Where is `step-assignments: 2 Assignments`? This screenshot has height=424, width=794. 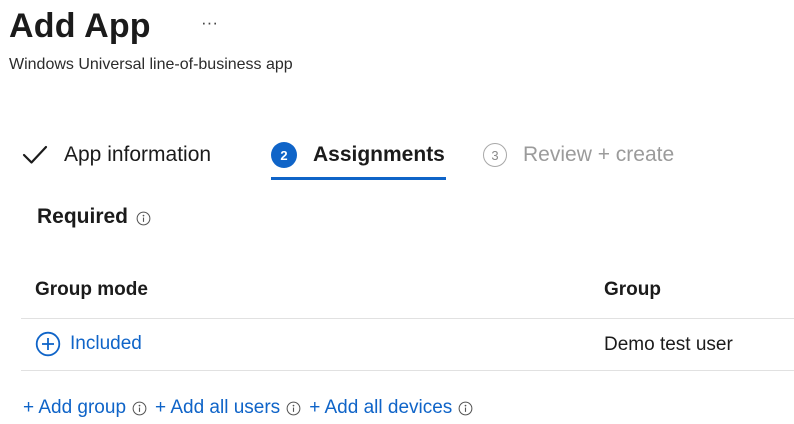 step-assignments: 2 Assignments is located at coordinates (358, 155).